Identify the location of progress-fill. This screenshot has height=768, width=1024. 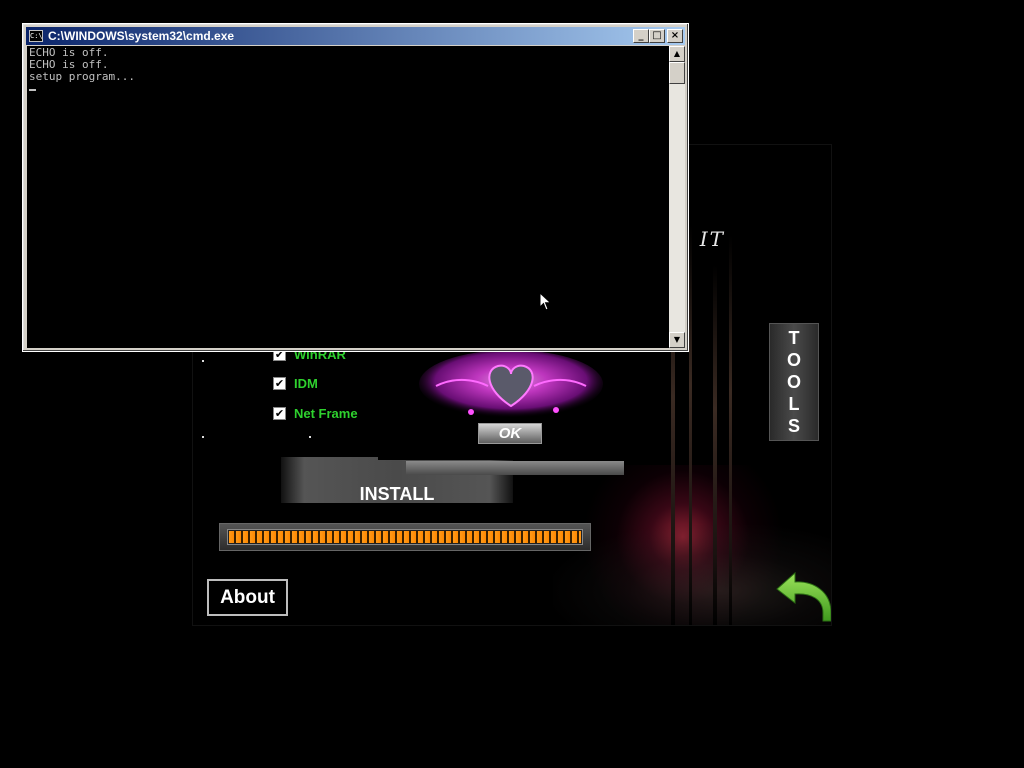
(405, 537).